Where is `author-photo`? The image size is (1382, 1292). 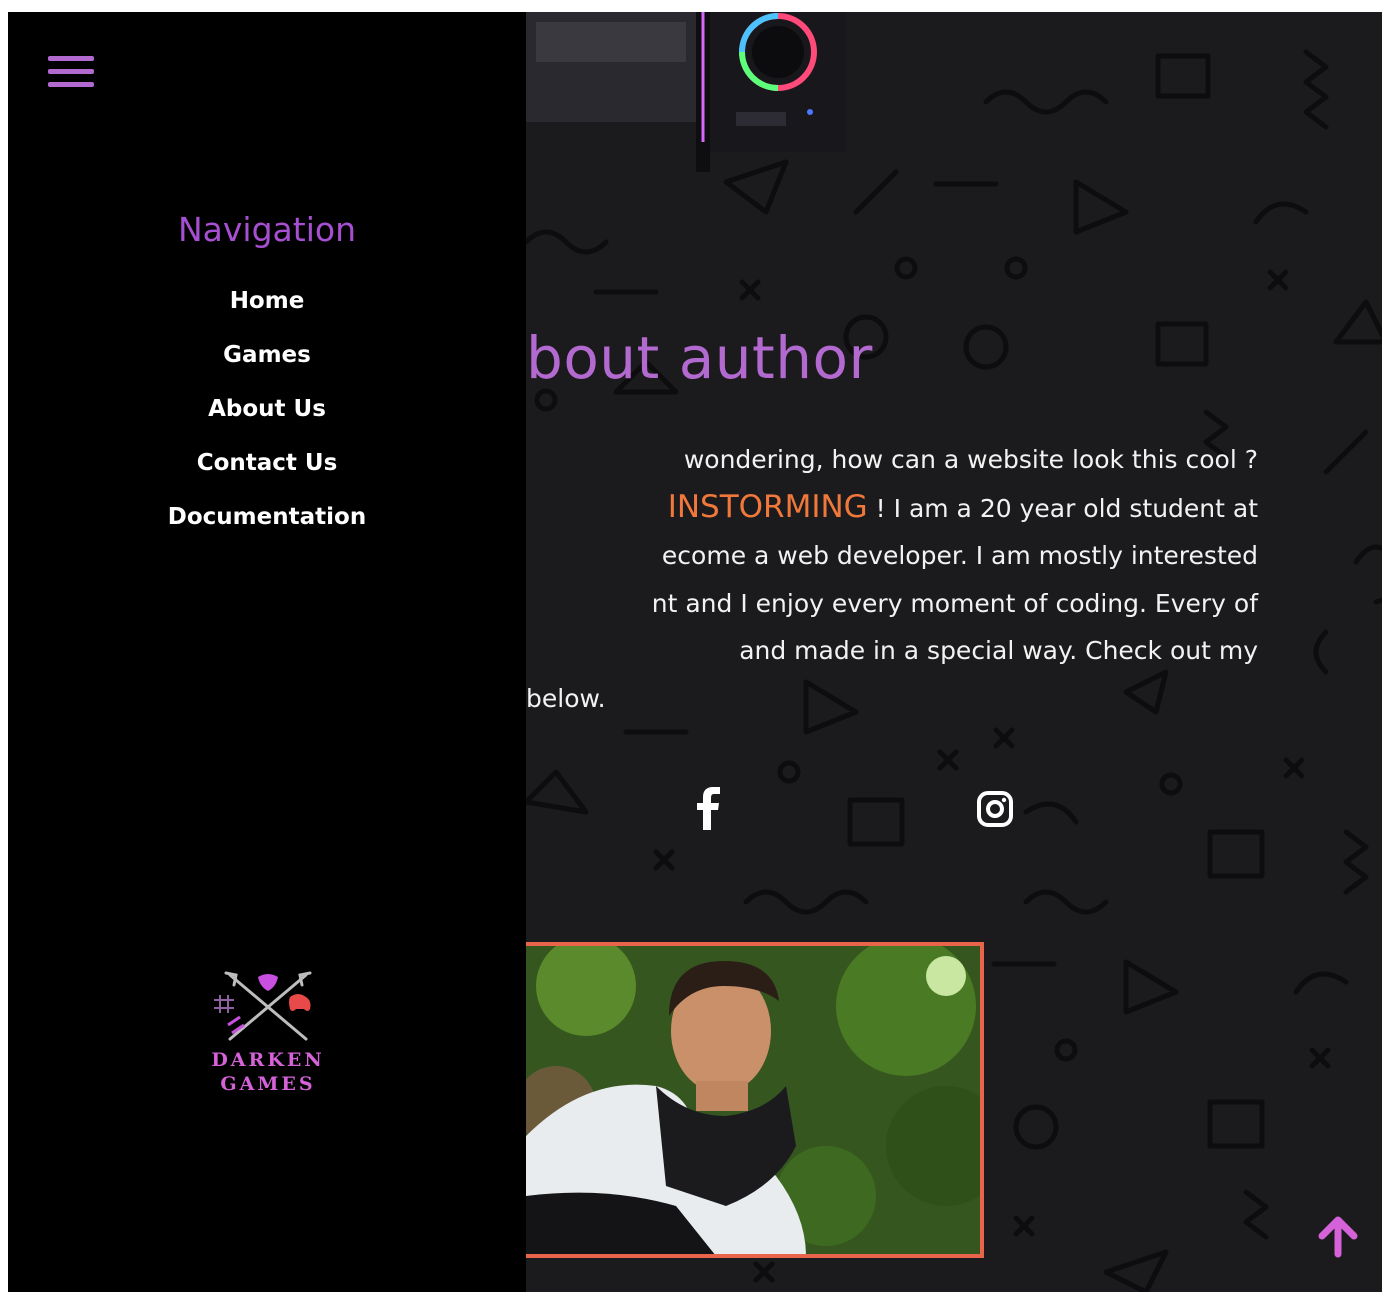 author-photo is located at coordinates (755, 1100).